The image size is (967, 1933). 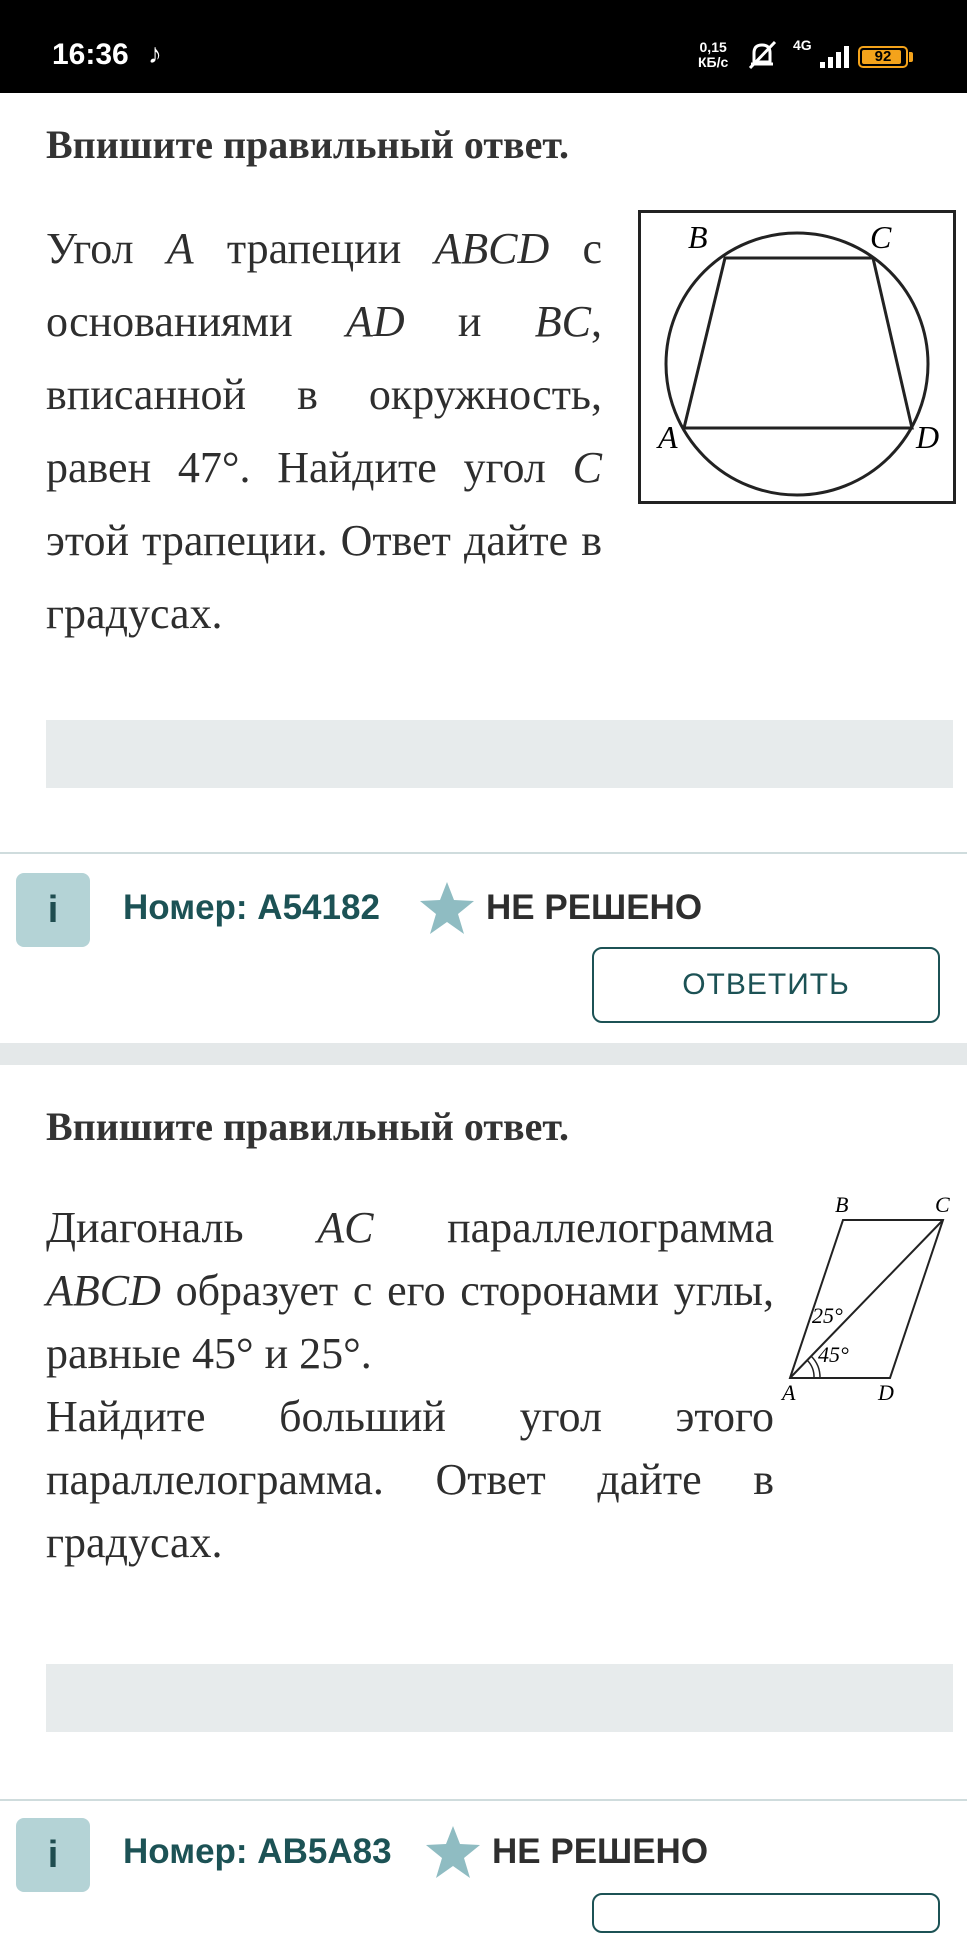 I want to click on battery-tip, so click(x=911, y=57).